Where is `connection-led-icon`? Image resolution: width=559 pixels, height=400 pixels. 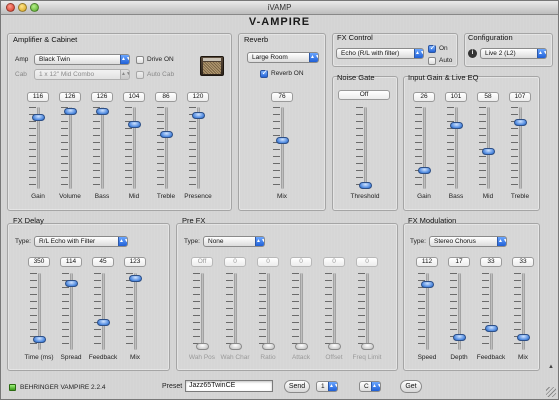 connection-led-icon is located at coordinates (12, 387).